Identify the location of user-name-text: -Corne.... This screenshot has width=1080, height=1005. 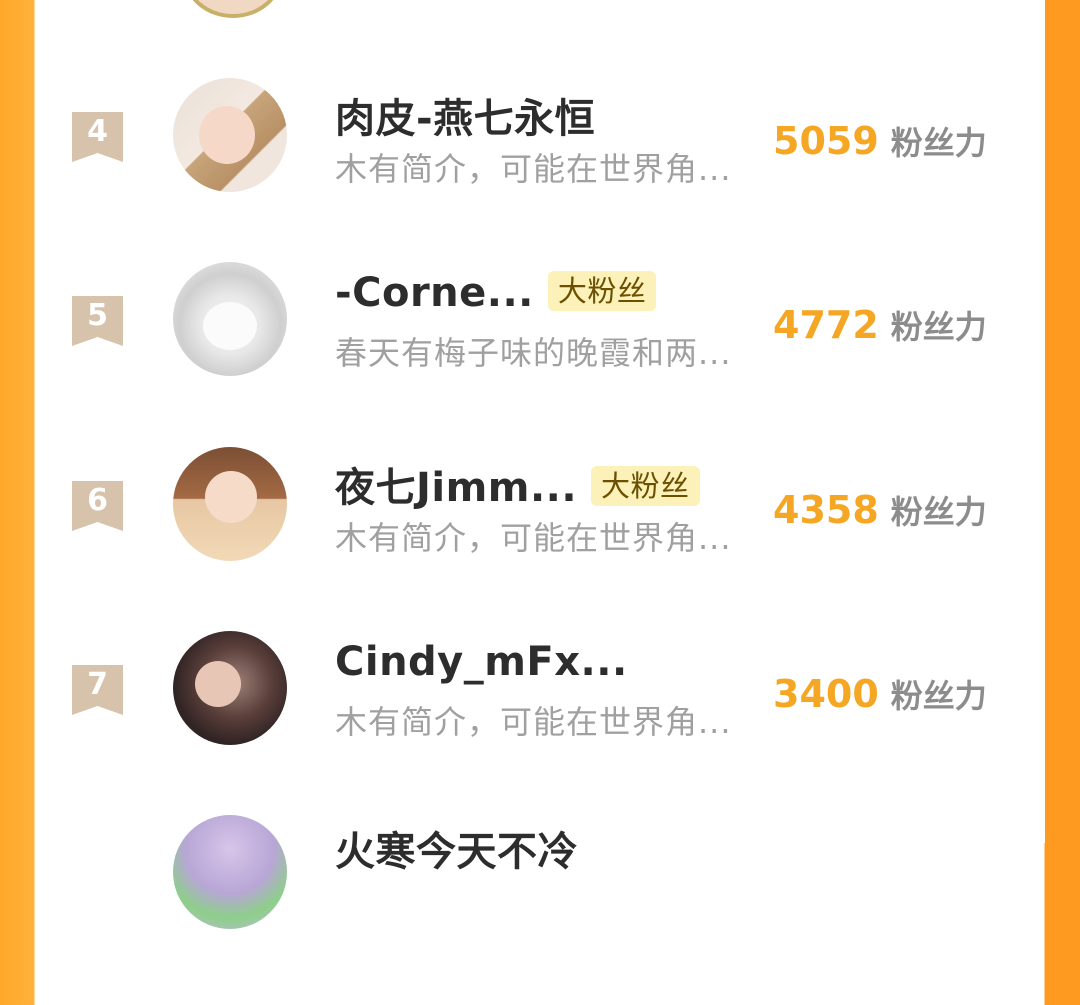
(434, 293).